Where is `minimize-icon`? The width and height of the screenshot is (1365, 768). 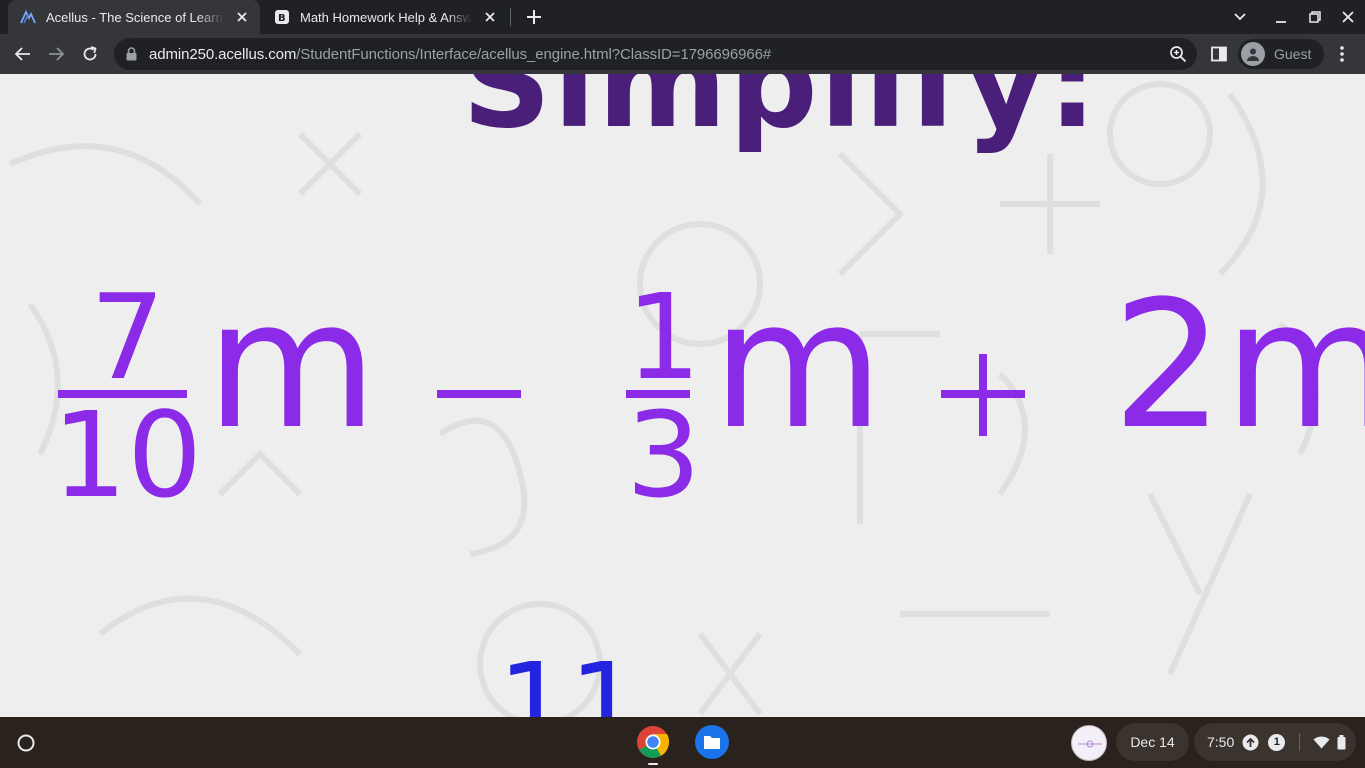 minimize-icon is located at coordinates (1281, 22).